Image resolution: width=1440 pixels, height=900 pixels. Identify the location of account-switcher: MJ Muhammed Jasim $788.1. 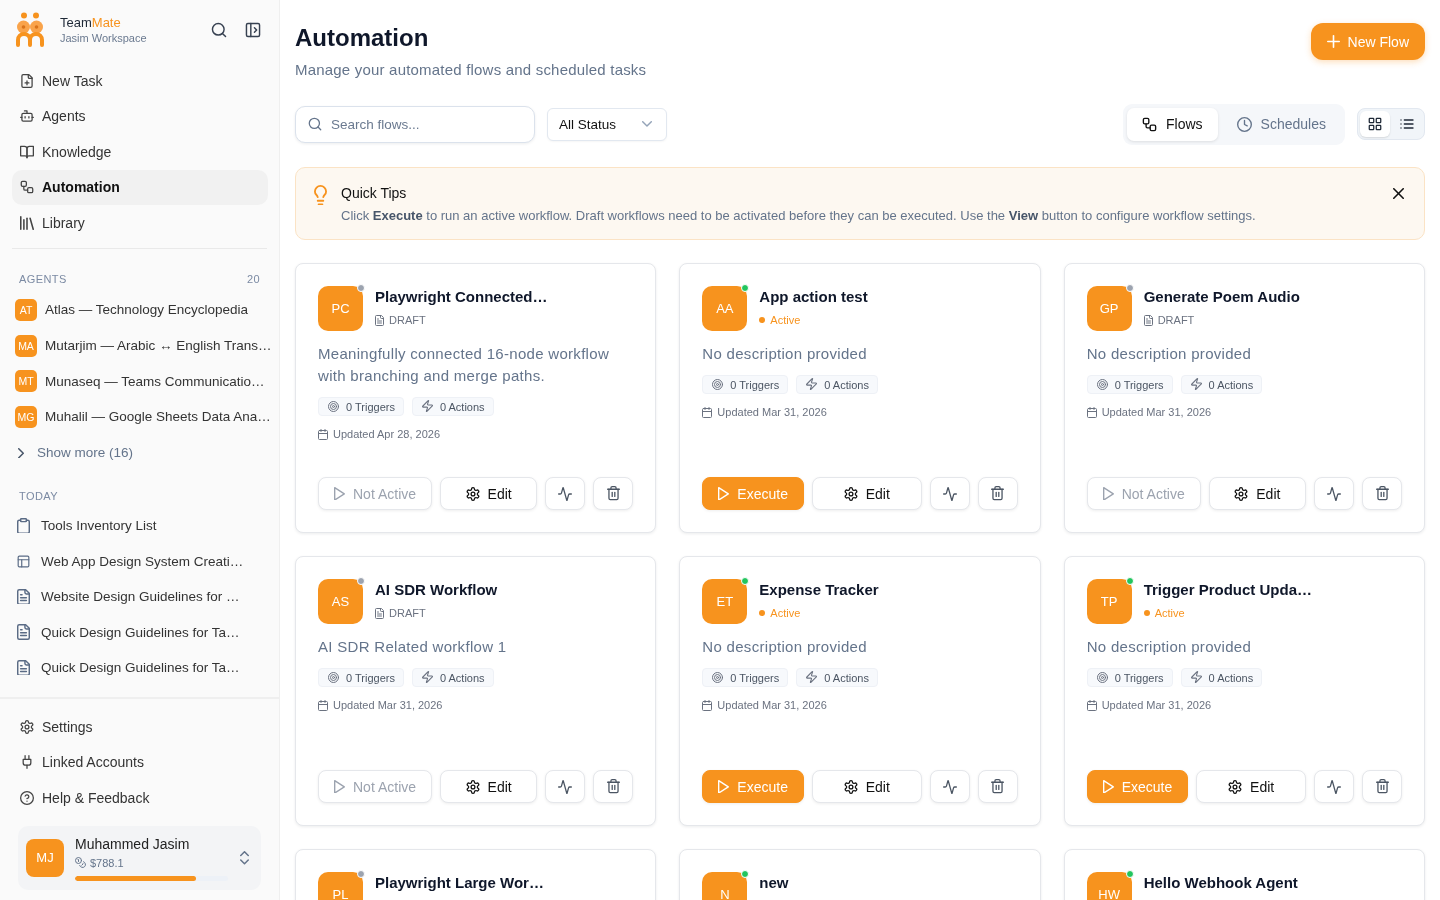
(139, 857).